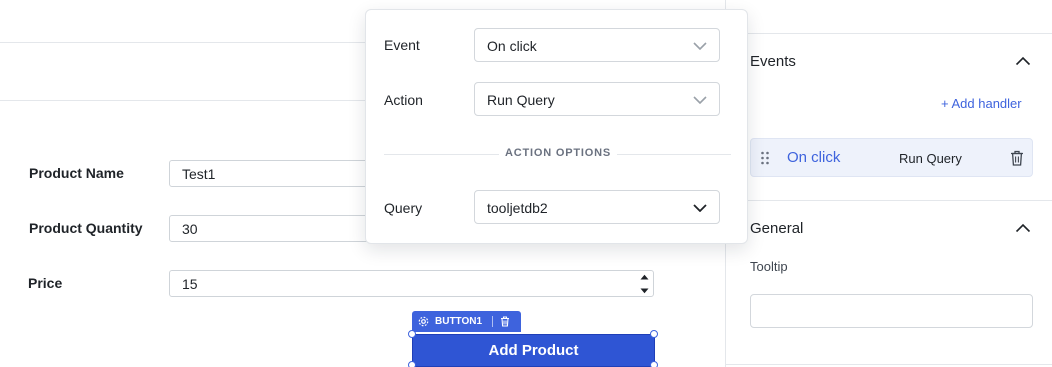  Describe the element at coordinates (76, 173) in the screenshot. I see `product-name-label: Product Name` at that location.